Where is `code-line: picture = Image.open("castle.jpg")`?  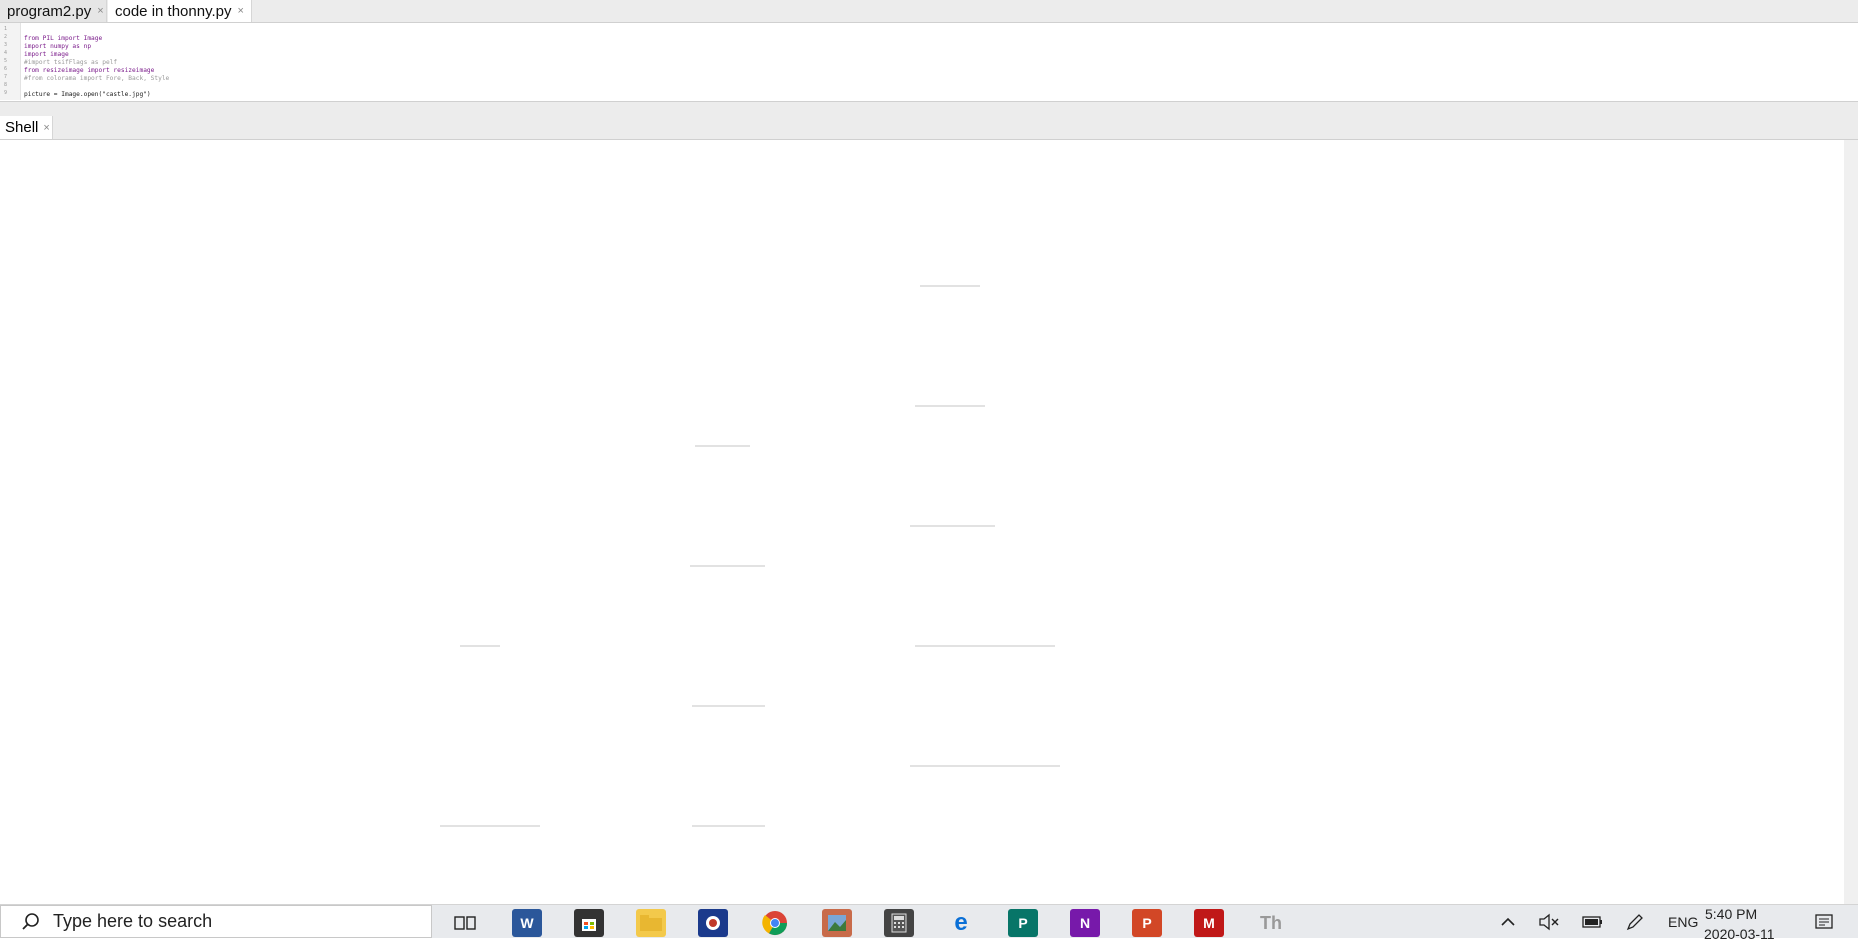
code-line: picture = Image.open("castle.jpg") is located at coordinates (87, 94).